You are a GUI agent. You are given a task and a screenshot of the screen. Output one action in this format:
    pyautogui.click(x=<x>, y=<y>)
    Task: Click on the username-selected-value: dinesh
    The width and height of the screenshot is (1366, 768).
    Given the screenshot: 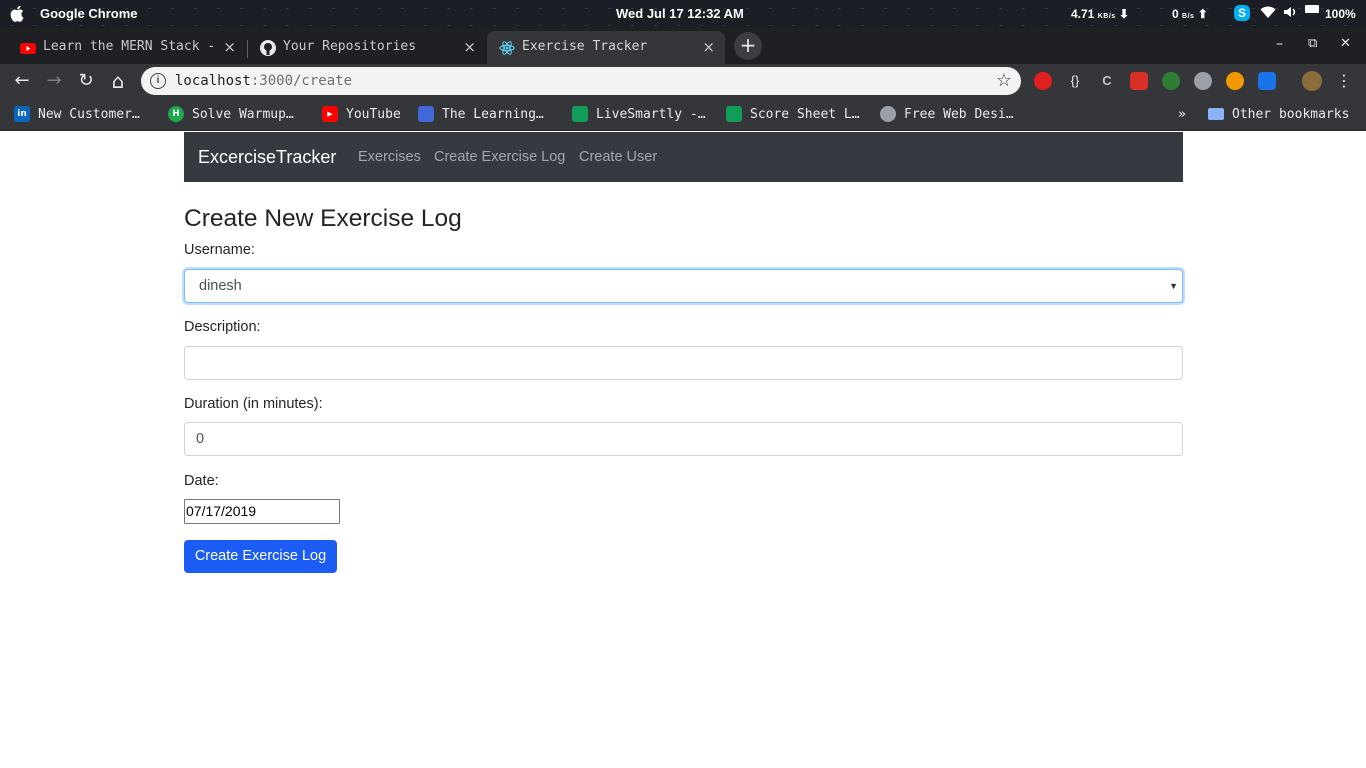 What is the action you would take?
    pyautogui.click(x=220, y=286)
    